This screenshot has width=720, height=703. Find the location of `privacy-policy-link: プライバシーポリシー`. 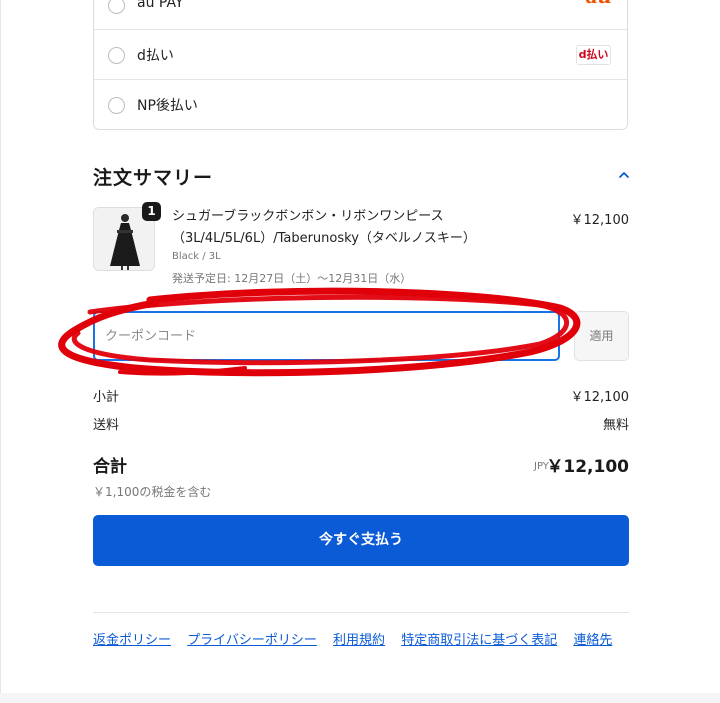

privacy-policy-link: プライバシーポリシー is located at coordinates (252, 640).